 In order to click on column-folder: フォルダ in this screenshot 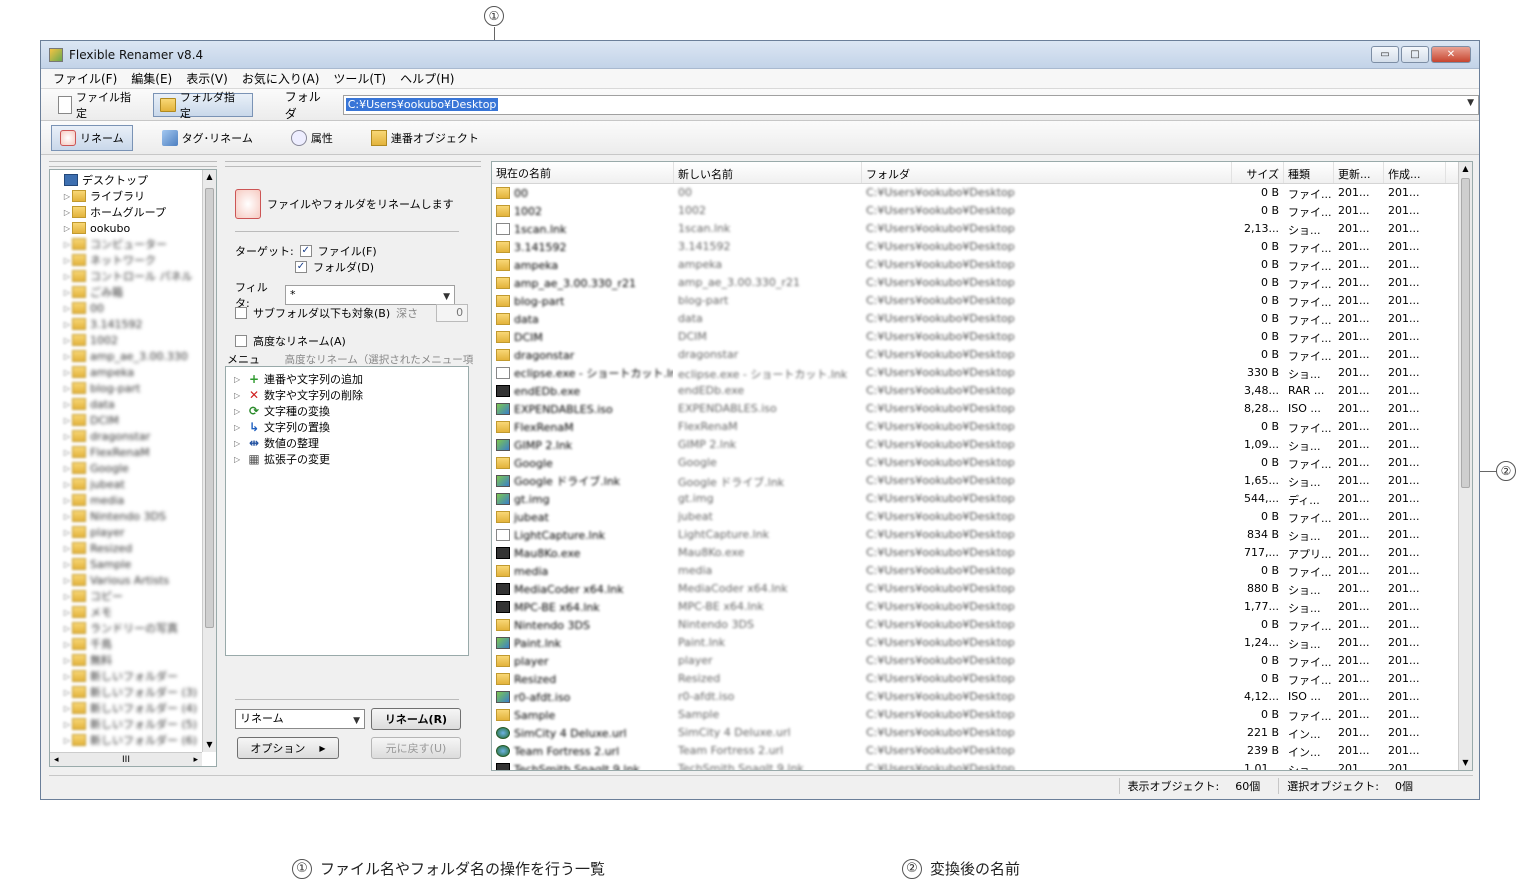, I will do `click(1047, 172)`.